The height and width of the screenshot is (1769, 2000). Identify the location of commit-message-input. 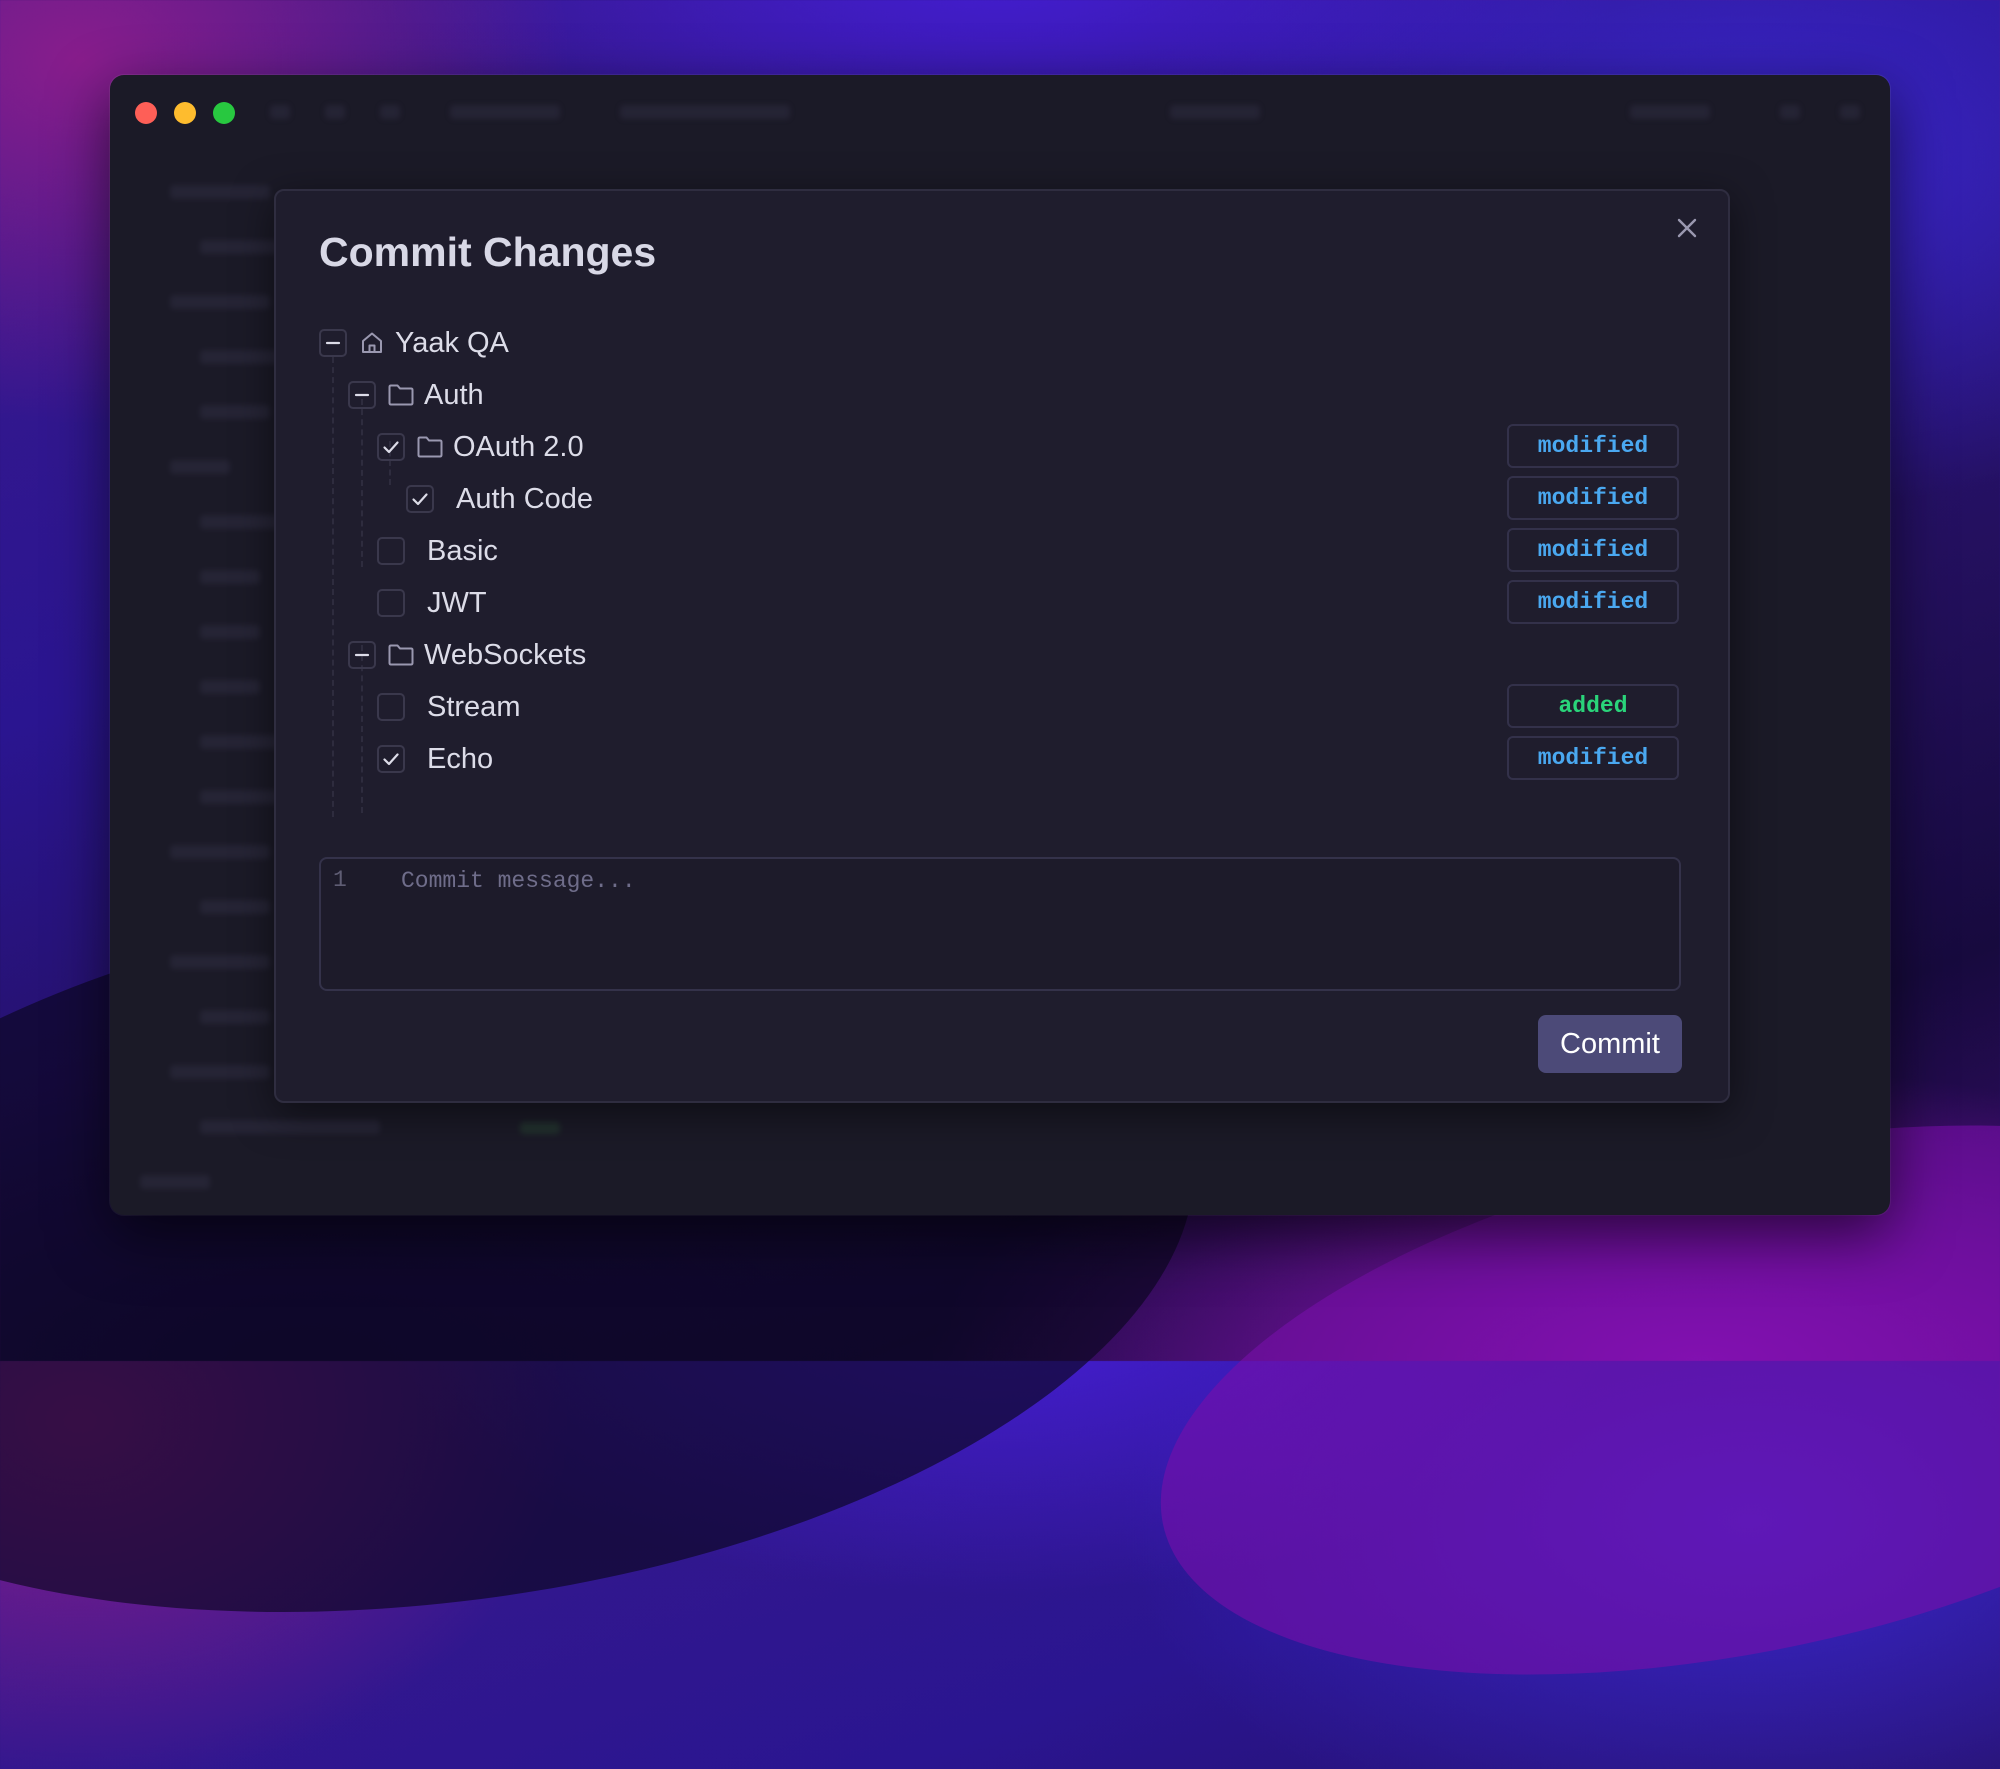
(1031, 881).